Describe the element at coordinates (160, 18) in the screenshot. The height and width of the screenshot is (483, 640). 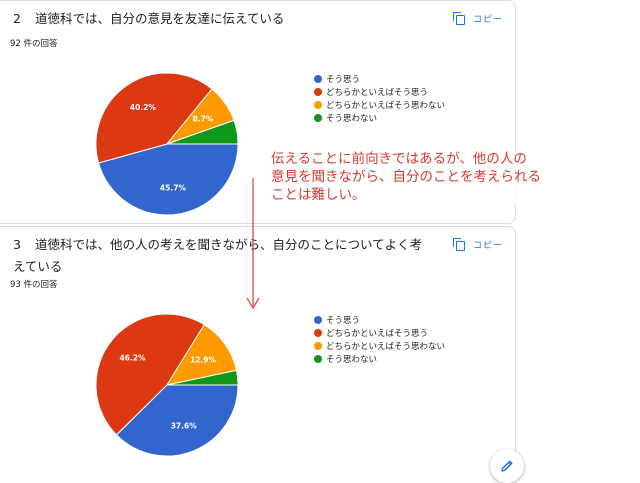
I see `question-text: 道徳科では、自分の意見を友達に伝えている` at that location.